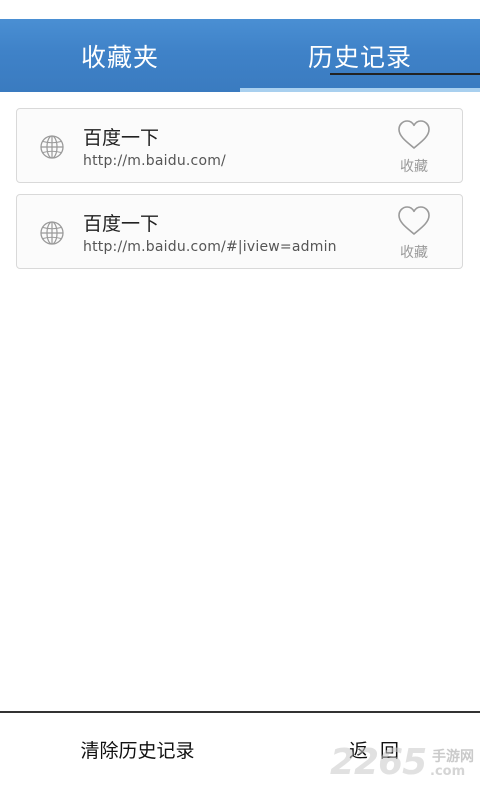  I want to click on clear-history-button: 清除历史记录, so click(137, 749).